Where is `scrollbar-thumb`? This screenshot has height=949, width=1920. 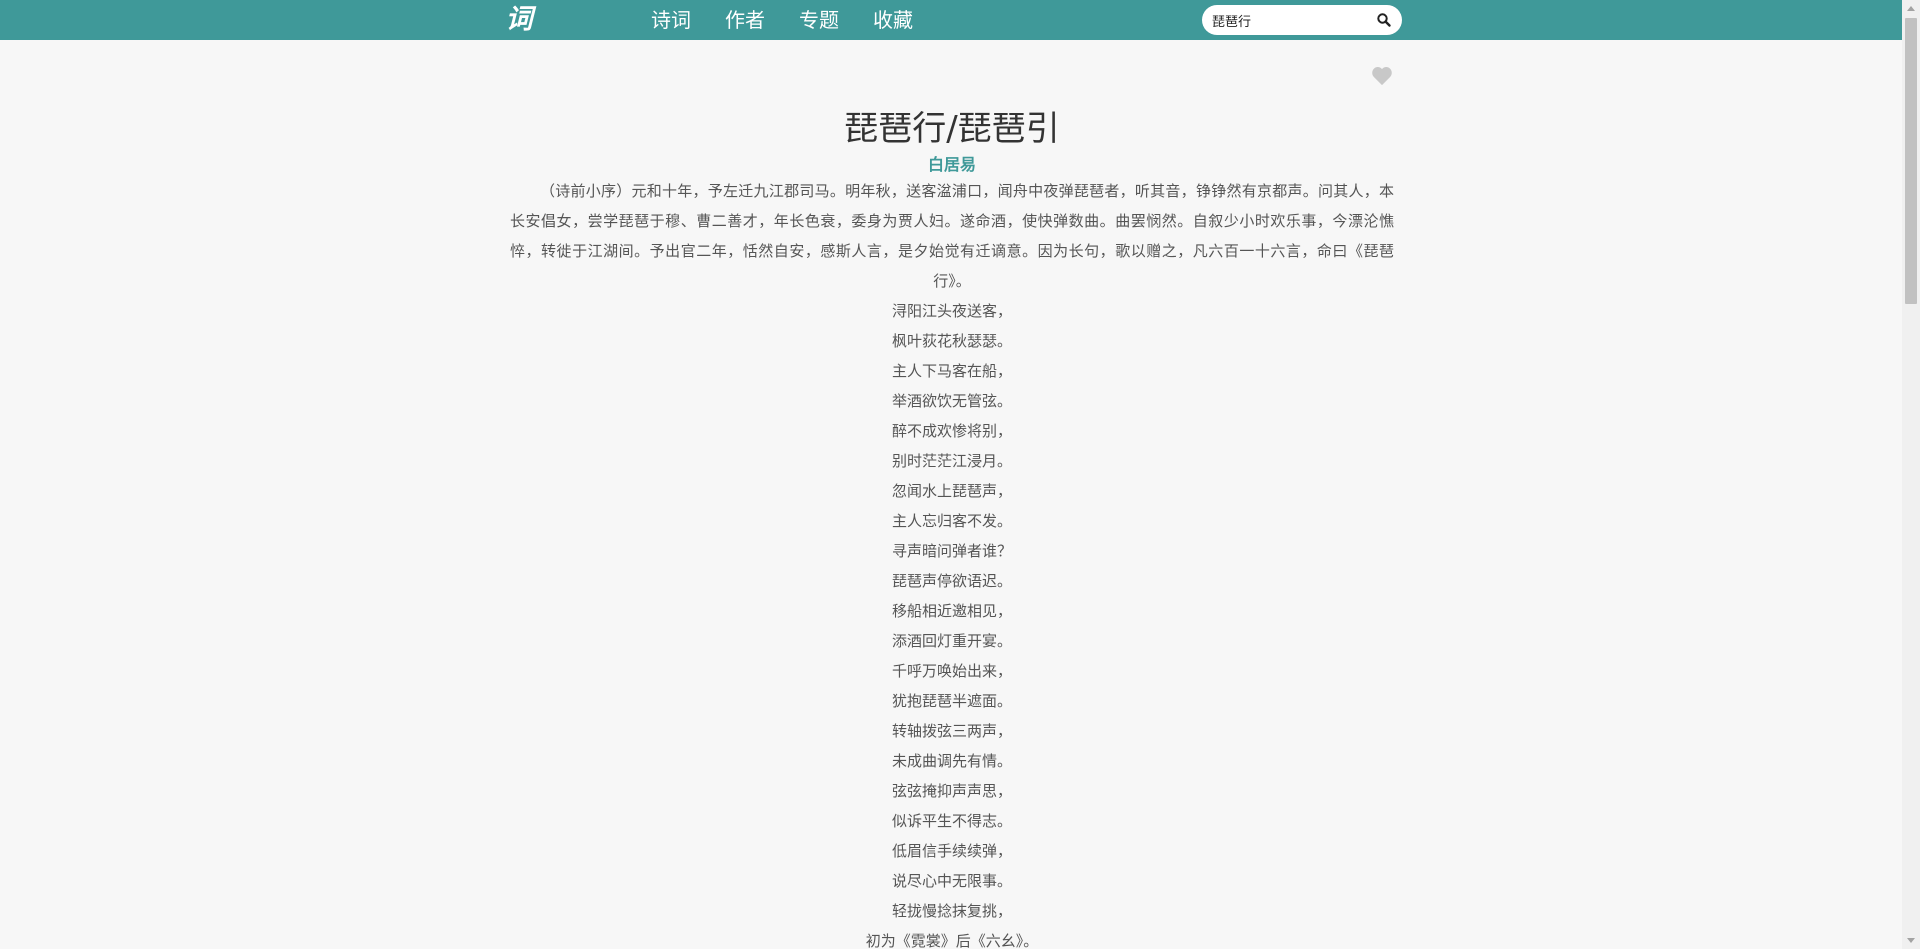 scrollbar-thumb is located at coordinates (1911, 161).